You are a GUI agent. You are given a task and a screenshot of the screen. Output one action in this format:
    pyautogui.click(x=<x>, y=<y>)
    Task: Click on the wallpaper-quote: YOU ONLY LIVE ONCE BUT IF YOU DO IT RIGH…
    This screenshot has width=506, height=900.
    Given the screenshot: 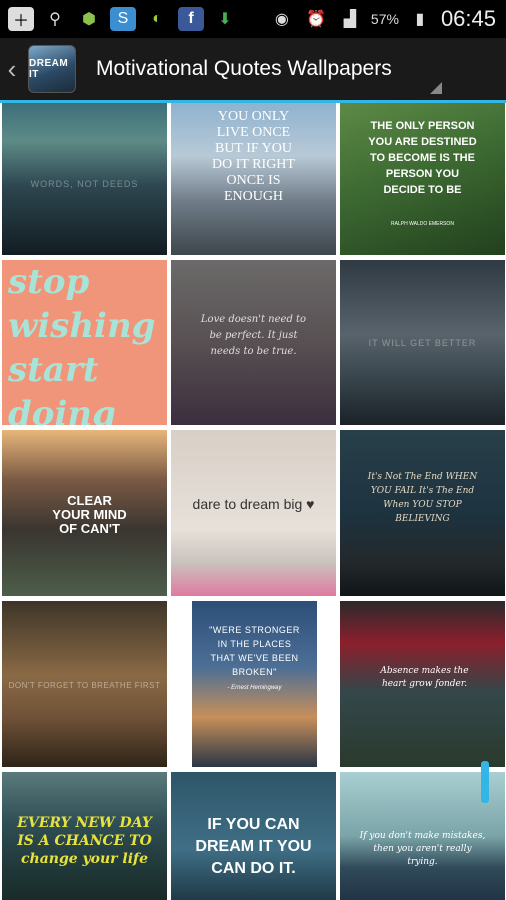 What is the action you would take?
    pyautogui.click(x=253, y=156)
    